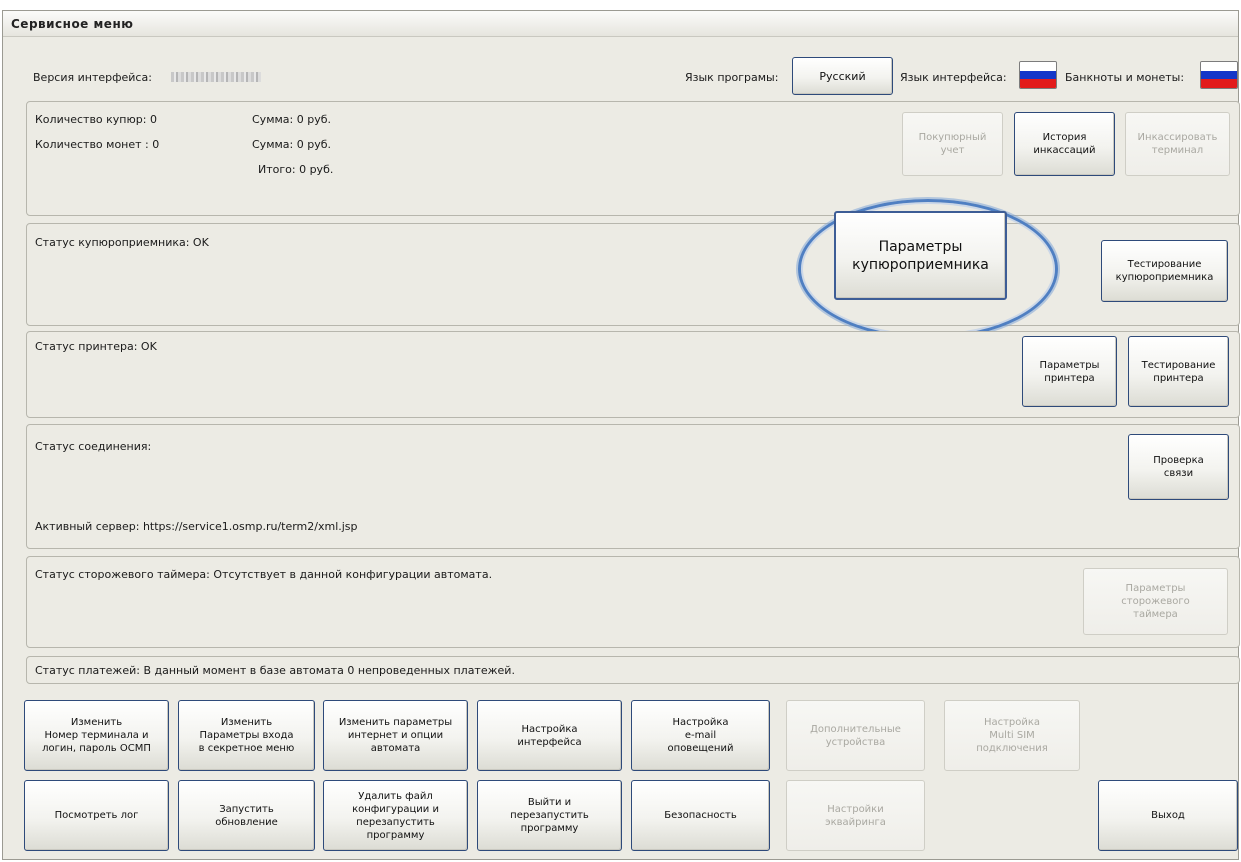 Image resolution: width=1241 pixels, height=862 pixels. What do you see at coordinates (96, 119) in the screenshot?
I see `notes-count: Количество купюр: 0` at bounding box center [96, 119].